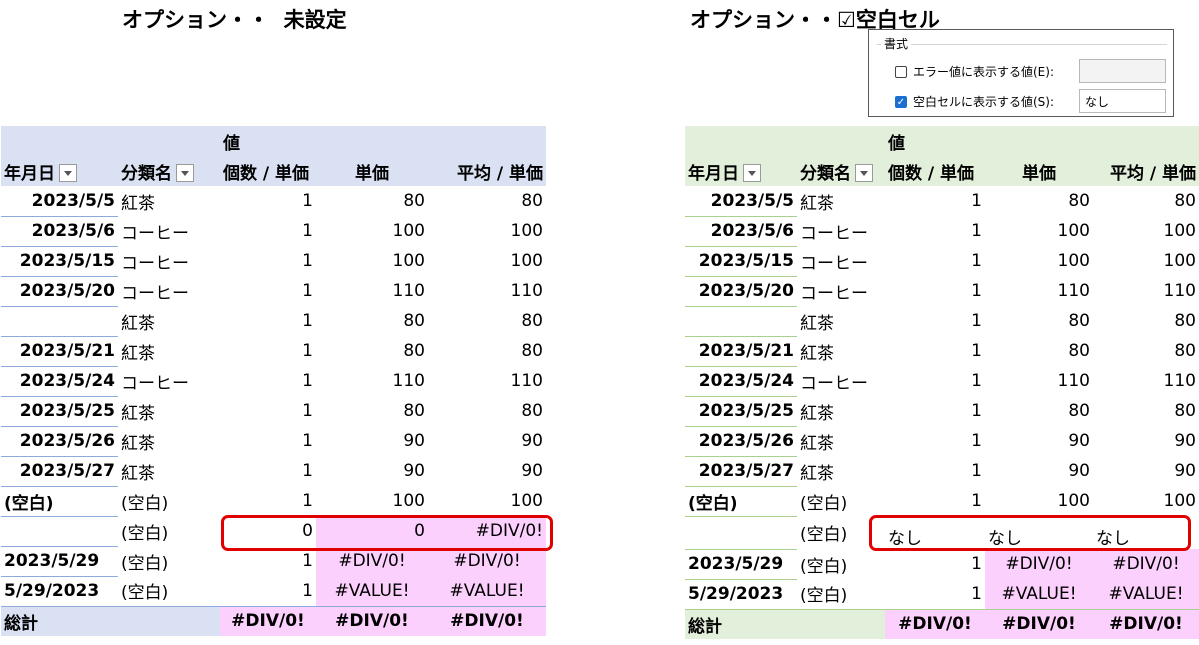 The image size is (1199, 645). I want to click on row-date: 2023/5/21, so click(741, 351).